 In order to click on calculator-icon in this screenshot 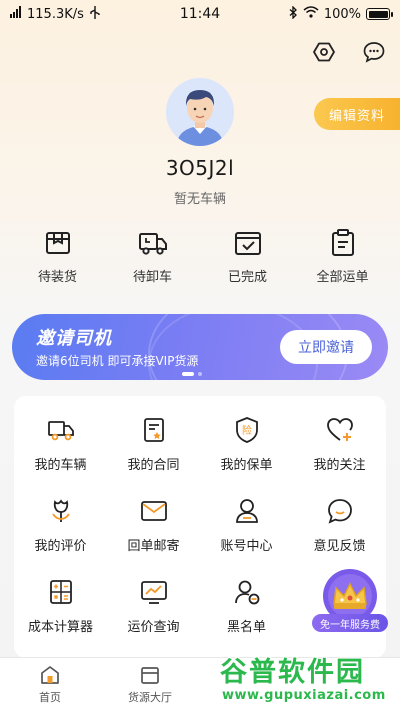, I will do `click(60, 592)`.